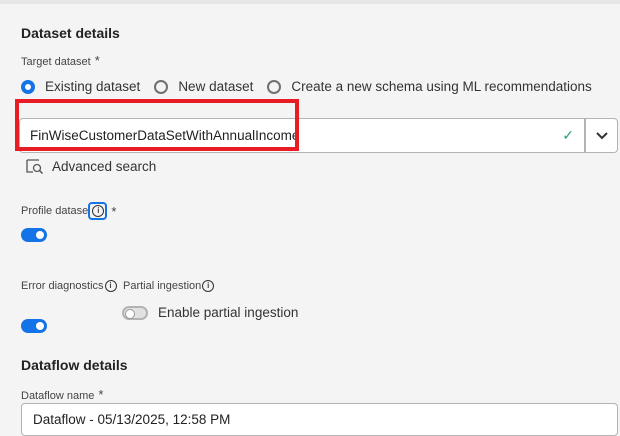 This screenshot has height=436, width=620. Describe the element at coordinates (93, 86) in the screenshot. I see `radio-label: Existing dataset` at that location.